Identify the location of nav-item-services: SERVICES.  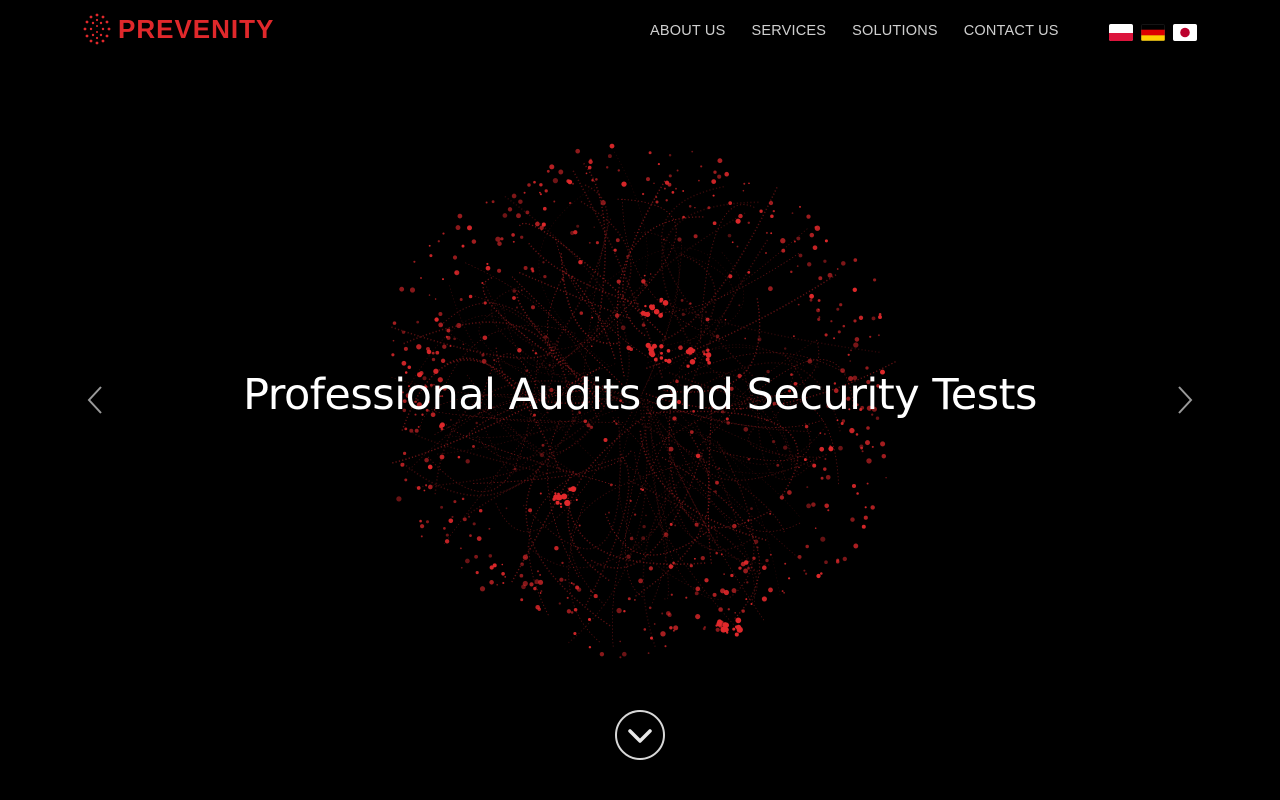
(788, 31).